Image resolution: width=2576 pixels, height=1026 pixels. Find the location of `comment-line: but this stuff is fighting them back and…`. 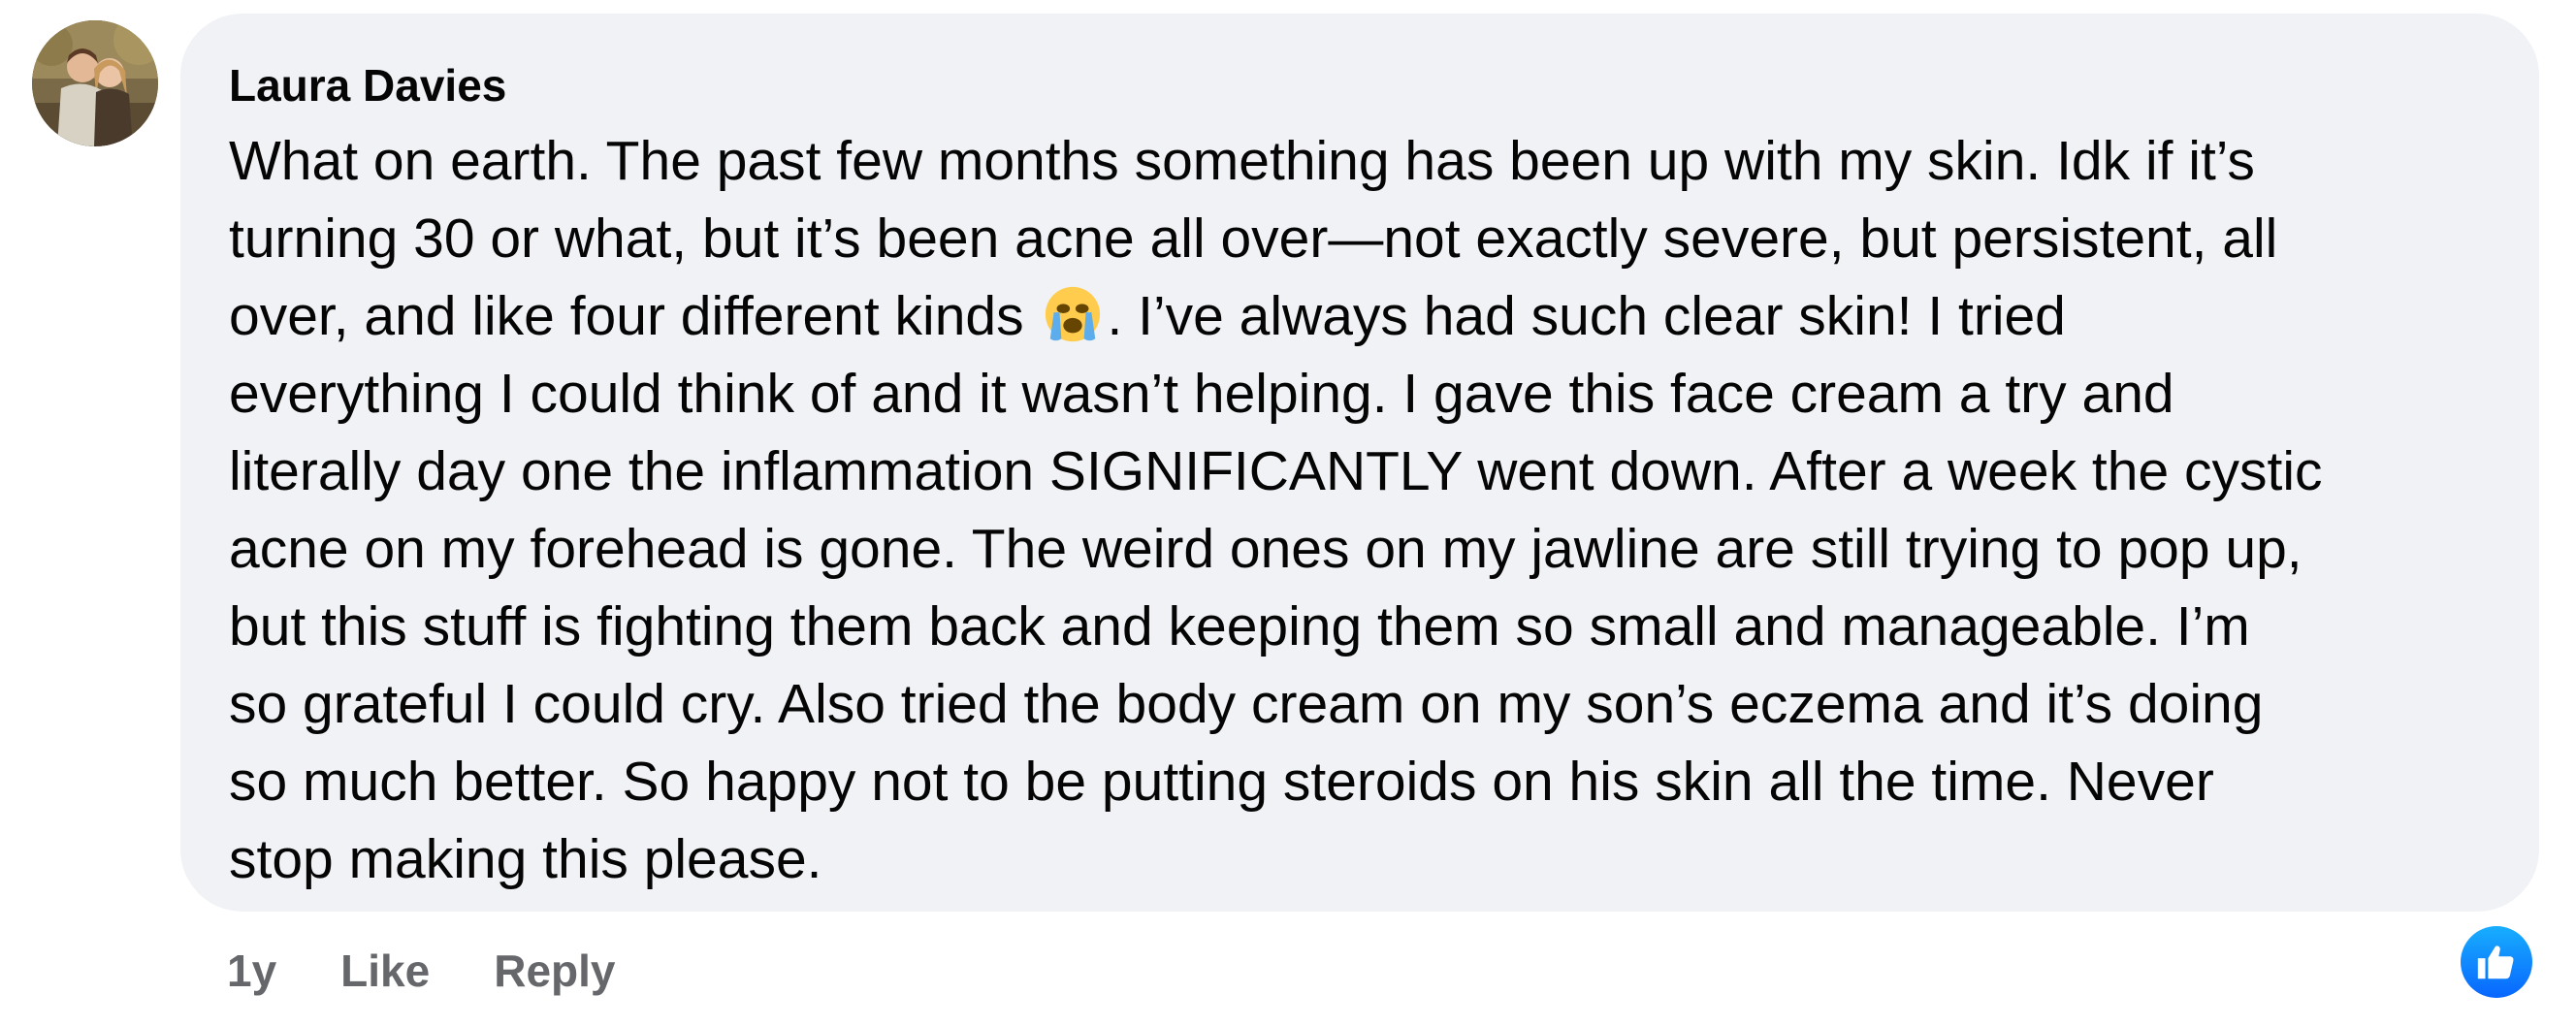

comment-line: but this stuff is fighting them back and… is located at coordinates (1239, 626).